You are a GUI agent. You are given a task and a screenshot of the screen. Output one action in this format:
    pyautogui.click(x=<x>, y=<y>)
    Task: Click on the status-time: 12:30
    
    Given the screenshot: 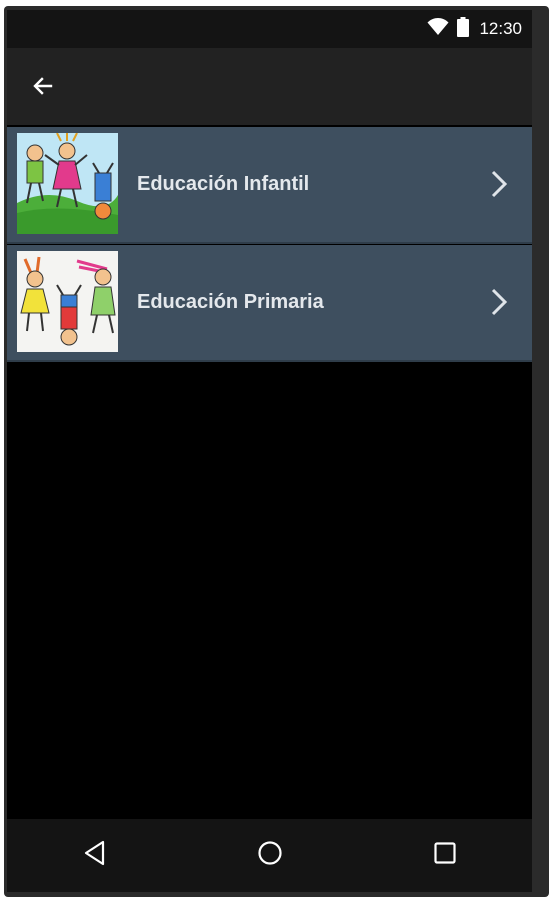 What is the action you would take?
    pyautogui.click(x=500, y=28)
    